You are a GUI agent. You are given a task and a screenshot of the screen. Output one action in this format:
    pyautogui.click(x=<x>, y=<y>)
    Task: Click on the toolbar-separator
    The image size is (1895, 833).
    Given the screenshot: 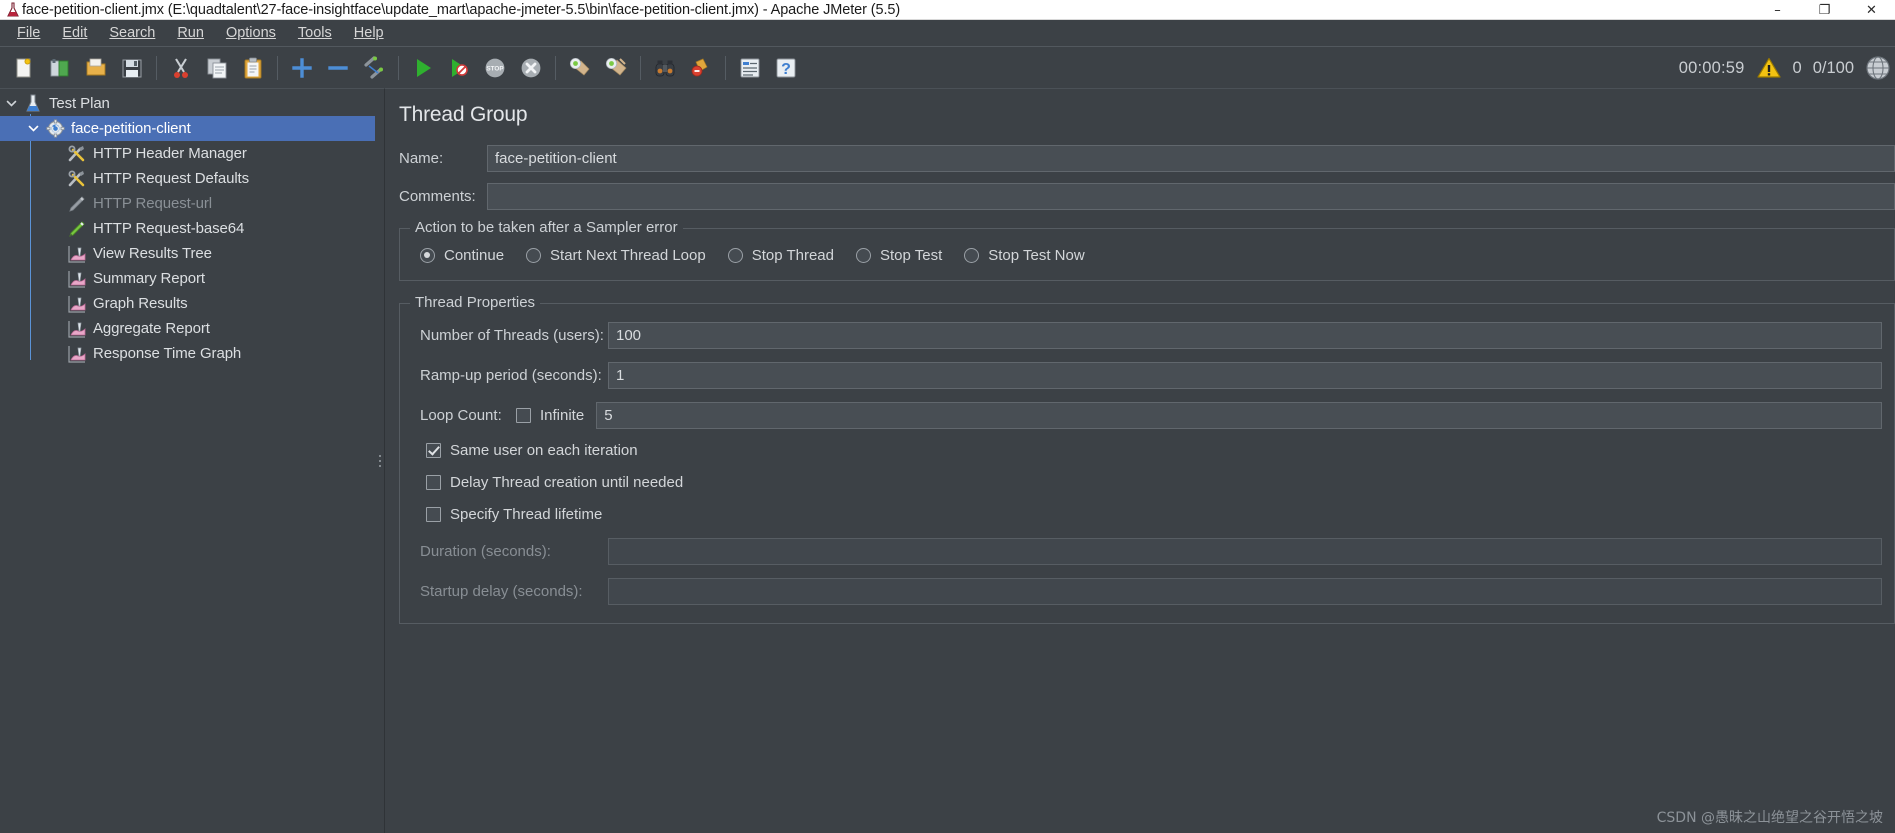 What is the action you would take?
    pyautogui.click(x=156, y=67)
    